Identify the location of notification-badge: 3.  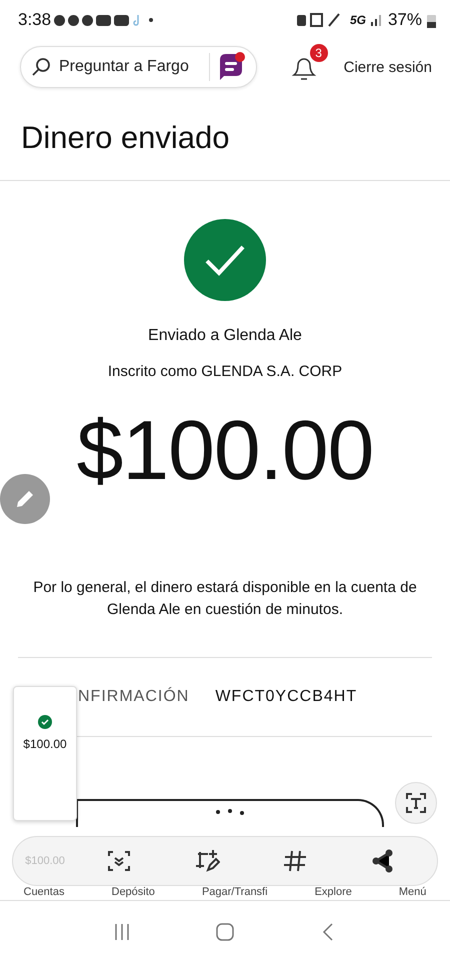
(319, 53).